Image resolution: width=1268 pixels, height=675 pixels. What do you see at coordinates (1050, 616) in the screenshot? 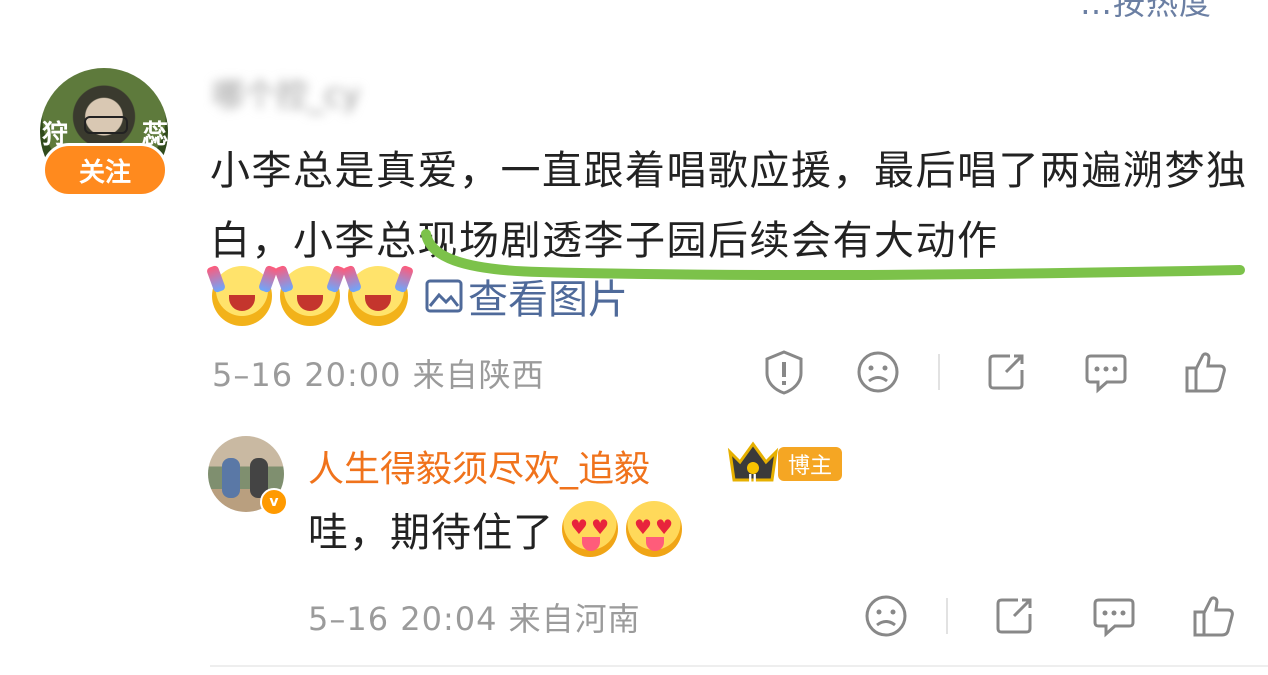
I see `reply-actions` at bounding box center [1050, 616].